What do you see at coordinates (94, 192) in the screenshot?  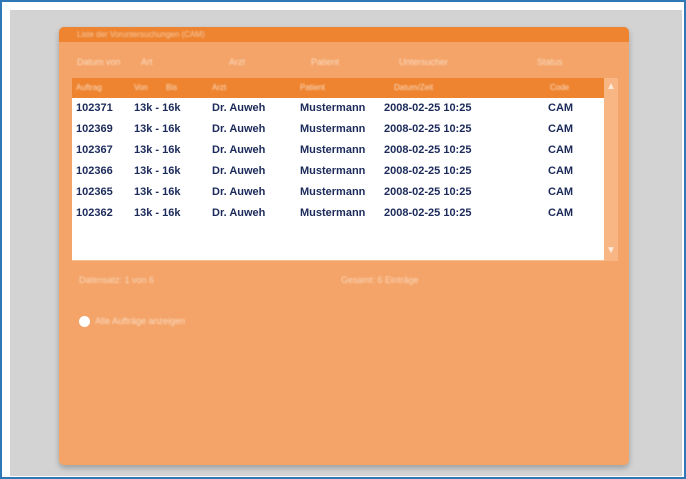 I see `cell-order: 102365` at bounding box center [94, 192].